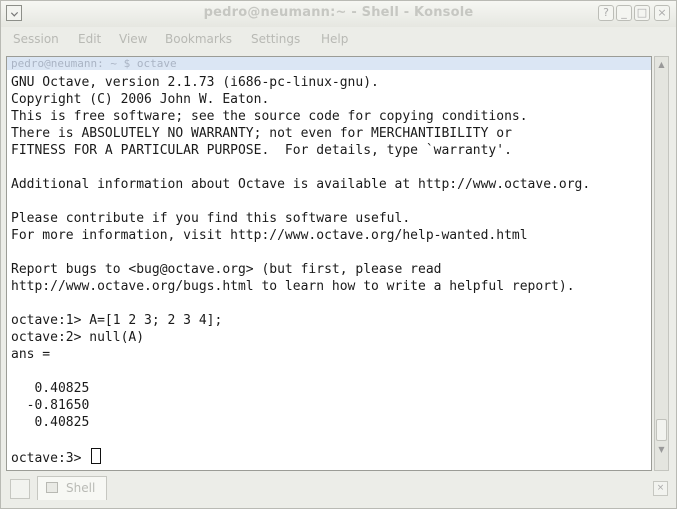 The image size is (677, 509). I want to click on menu-settings: Settings, so click(275, 39).